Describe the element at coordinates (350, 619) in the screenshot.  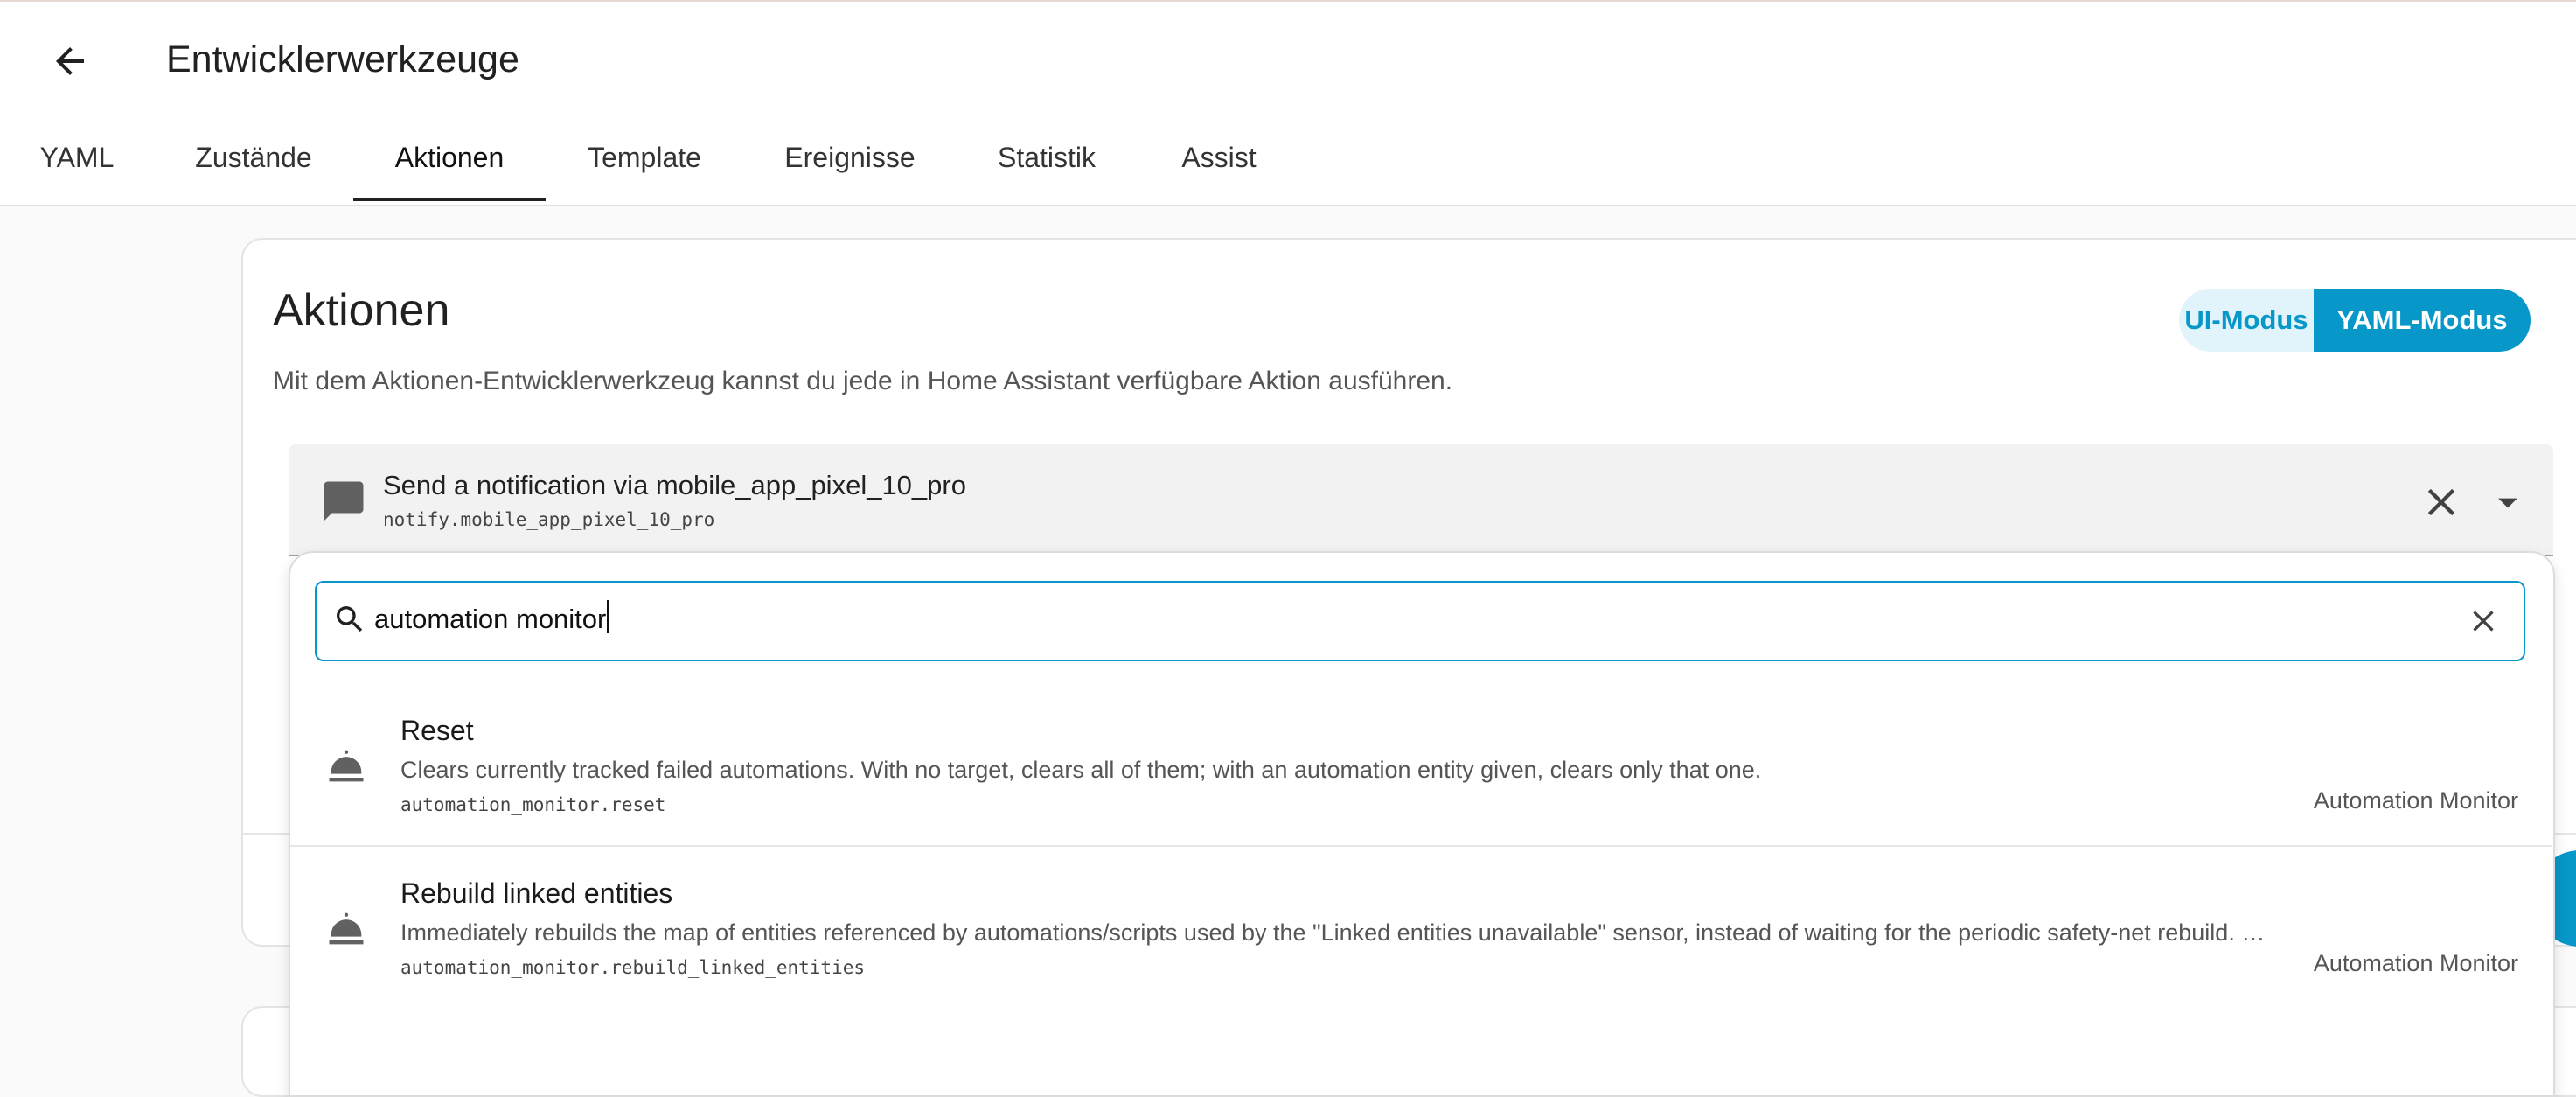
I see `search-icon` at that location.